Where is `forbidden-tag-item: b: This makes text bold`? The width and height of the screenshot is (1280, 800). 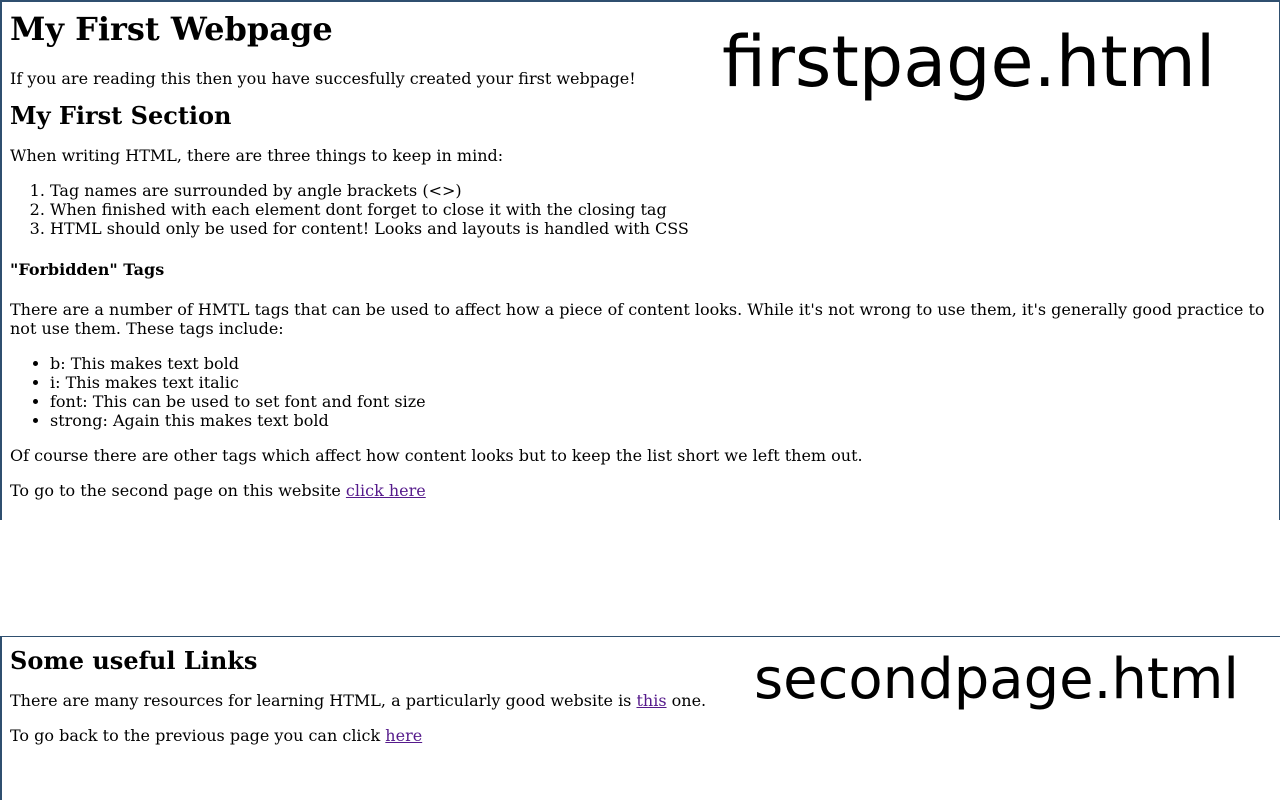
forbidden-tag-item: b: This makes text bold is located at coordinates (660, 363).